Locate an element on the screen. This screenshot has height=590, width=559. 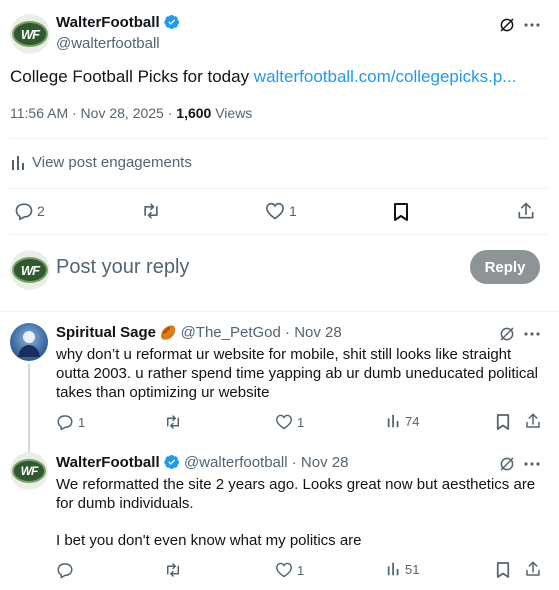
reply-display-name: Spiritual Sage is located at coordinates (106, 332).